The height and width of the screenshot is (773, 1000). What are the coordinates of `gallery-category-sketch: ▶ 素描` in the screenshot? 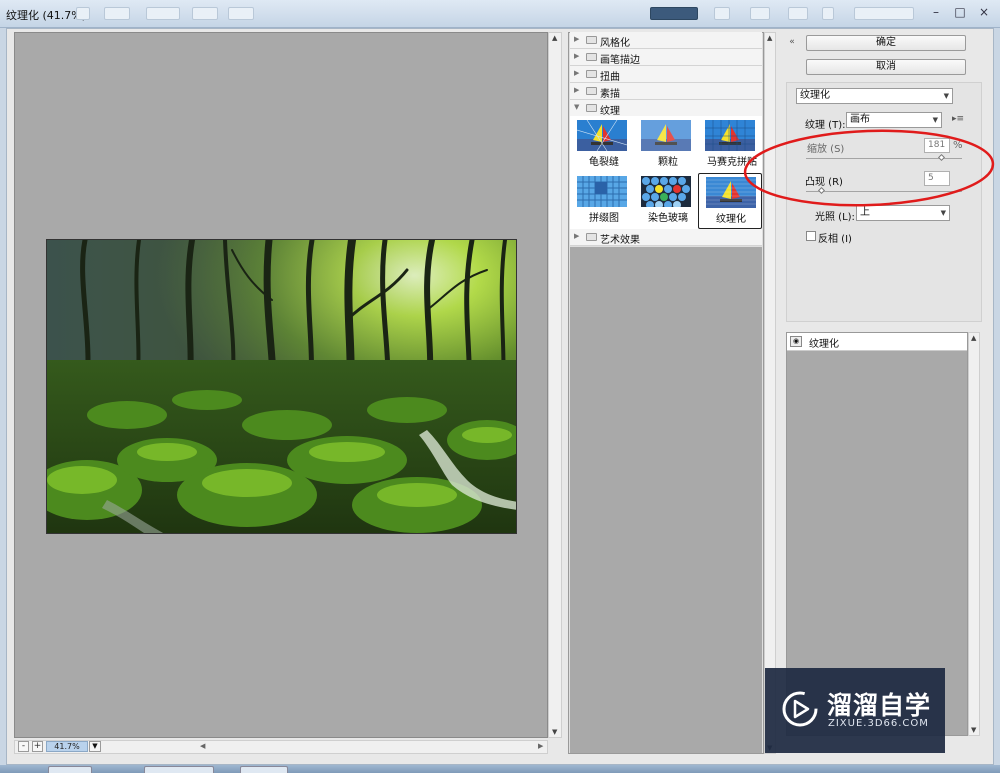 It's located at (666, 91).